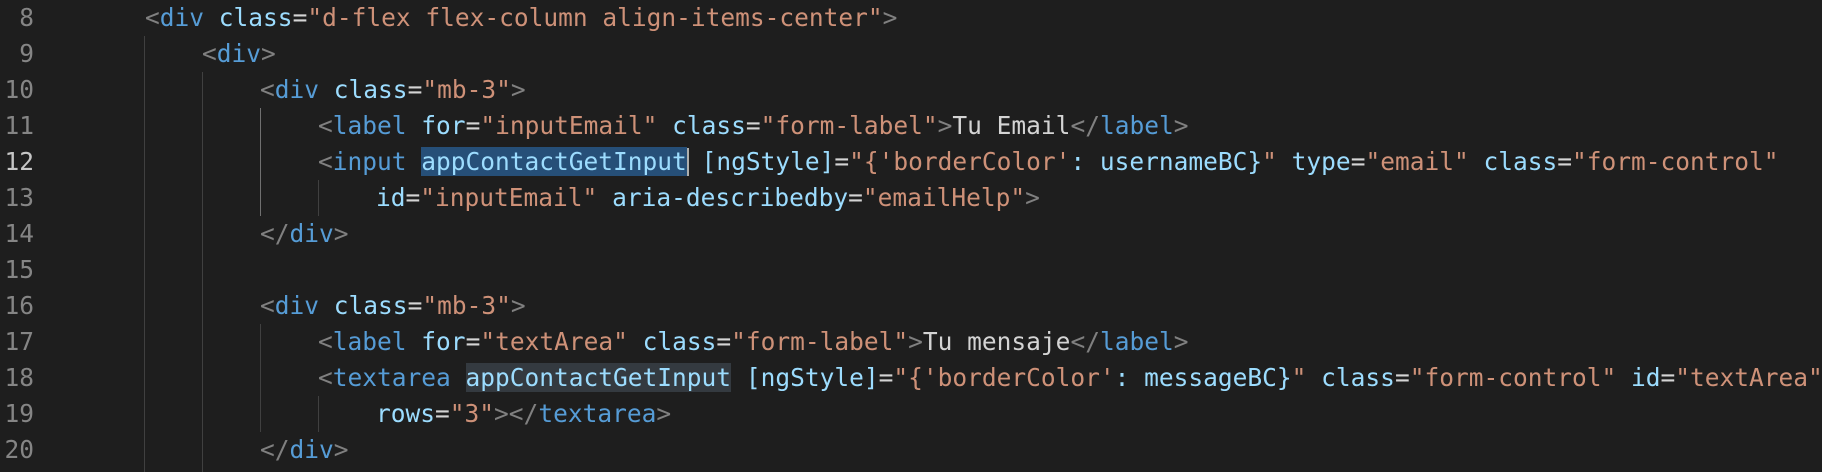 The width and height of the screenshot is (1822, 472). What do you see at coordinates (19, 413) in the screenshot?
I see `line-number: 19` at bounding box center [19, 413].